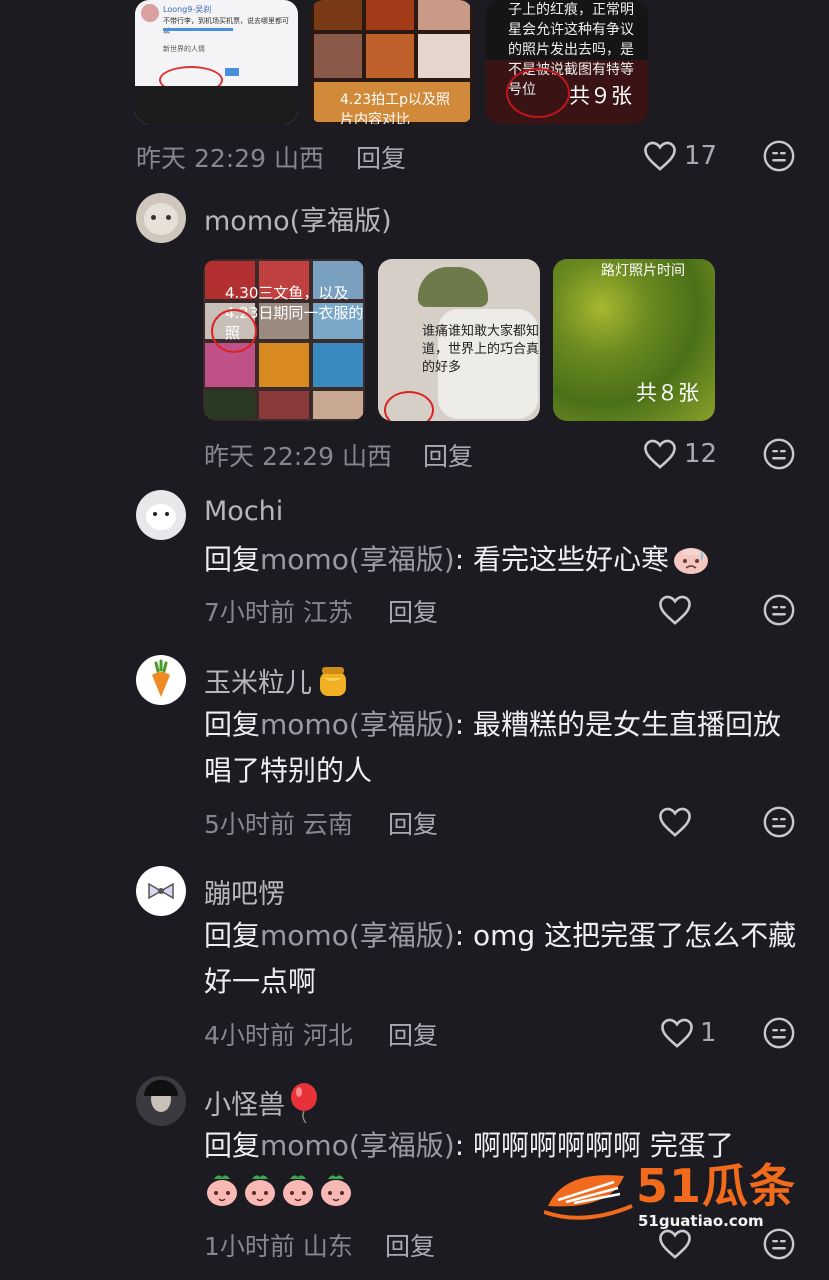 The width and height of the screenshot is (829, 1280). Describe the element at coordinates (278, 1035) in the screenshot. I see `reply-time-location: 4小时前 河北` at that location.